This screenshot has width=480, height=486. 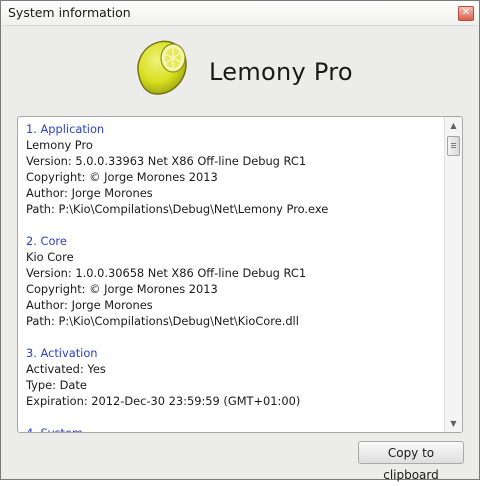 I want to click on window-title: System information, so click(x=69, y=12).